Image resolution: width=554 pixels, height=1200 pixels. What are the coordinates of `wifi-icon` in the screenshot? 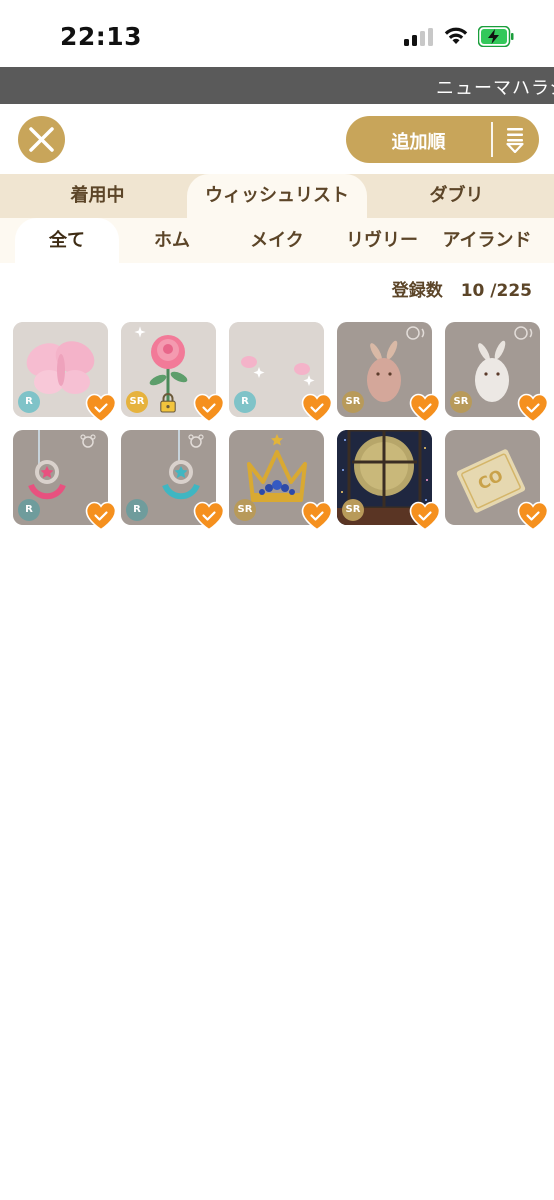 It's located at (456, 35).